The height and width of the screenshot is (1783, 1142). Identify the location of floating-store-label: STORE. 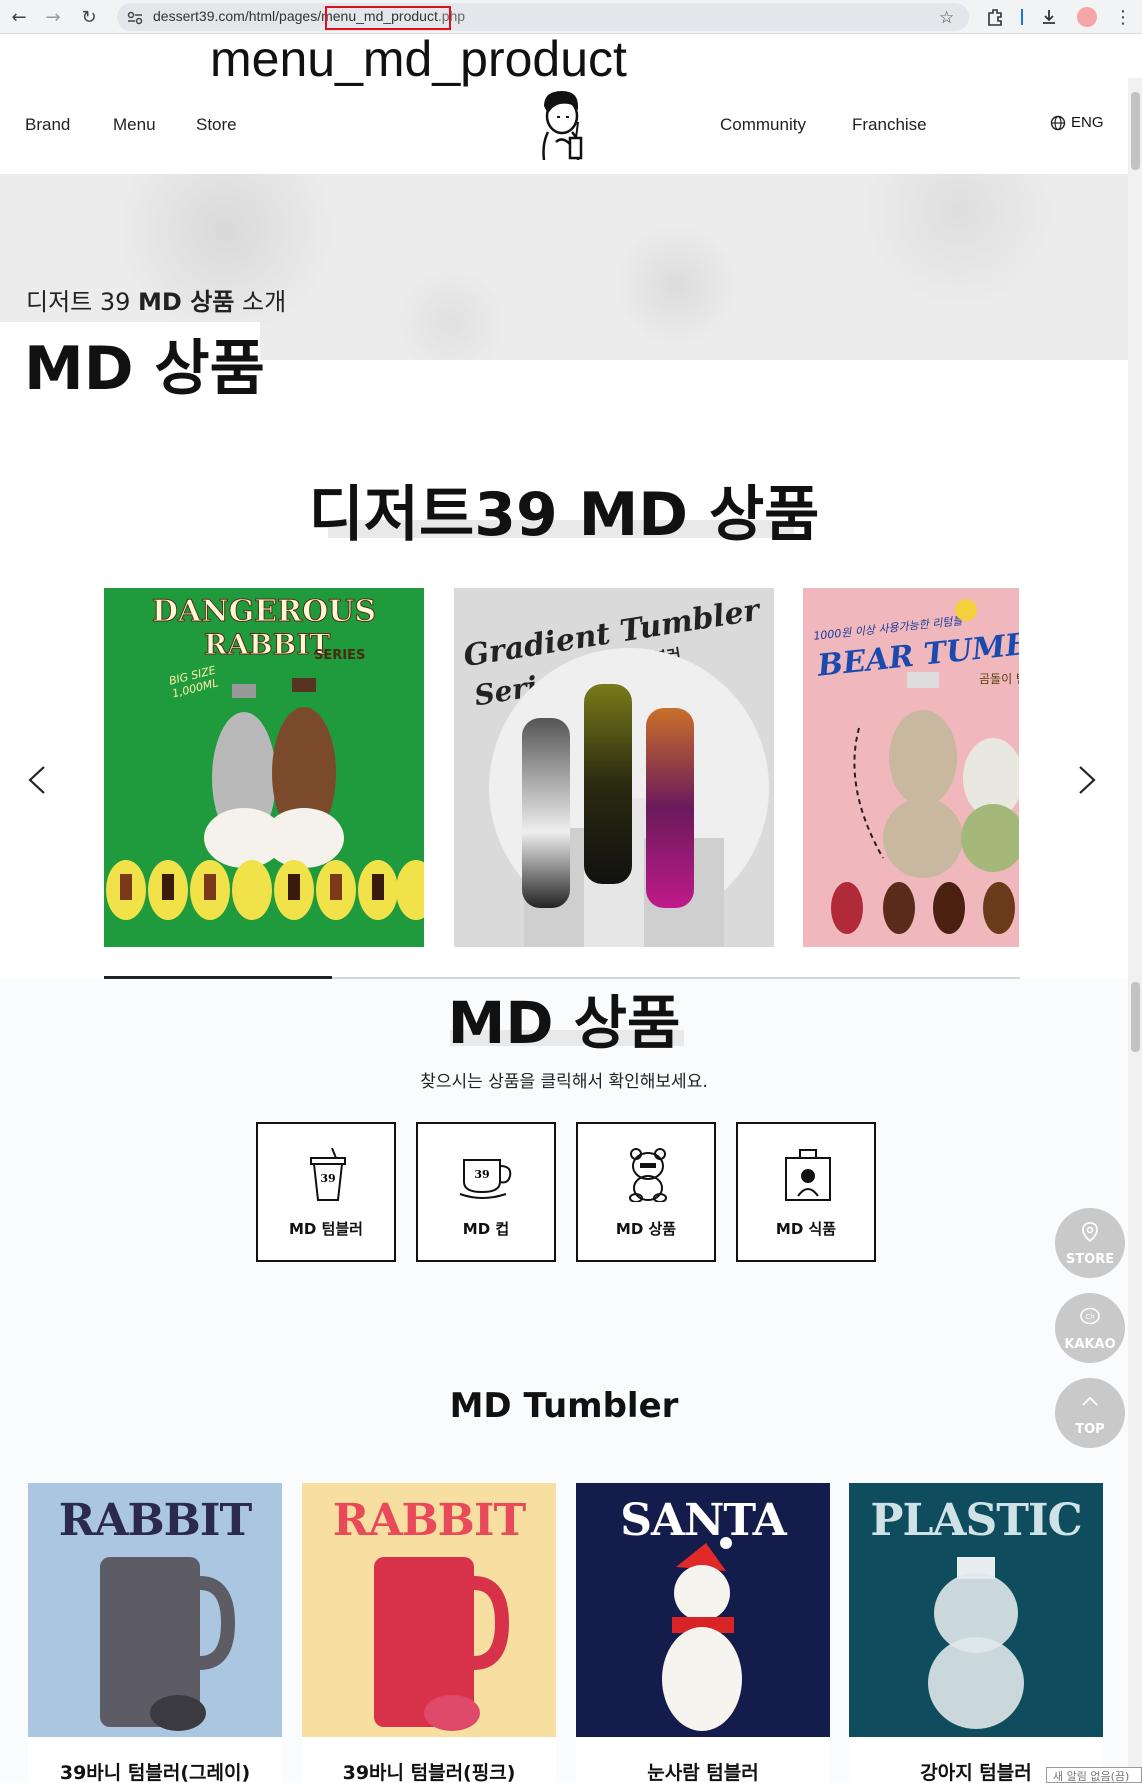
(1090, 1259).